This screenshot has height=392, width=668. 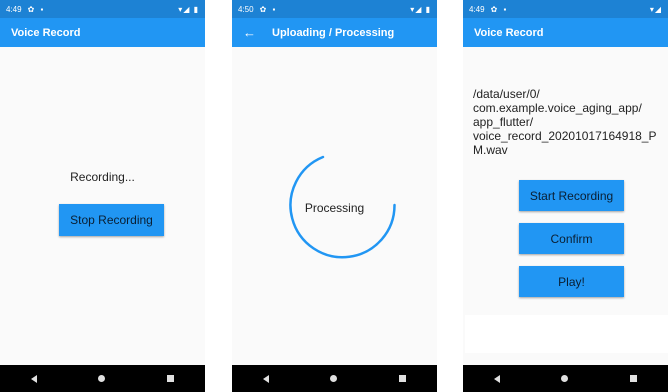 I want to click on stop-recording-button: Stop Recording, so click(x=111, y=220).